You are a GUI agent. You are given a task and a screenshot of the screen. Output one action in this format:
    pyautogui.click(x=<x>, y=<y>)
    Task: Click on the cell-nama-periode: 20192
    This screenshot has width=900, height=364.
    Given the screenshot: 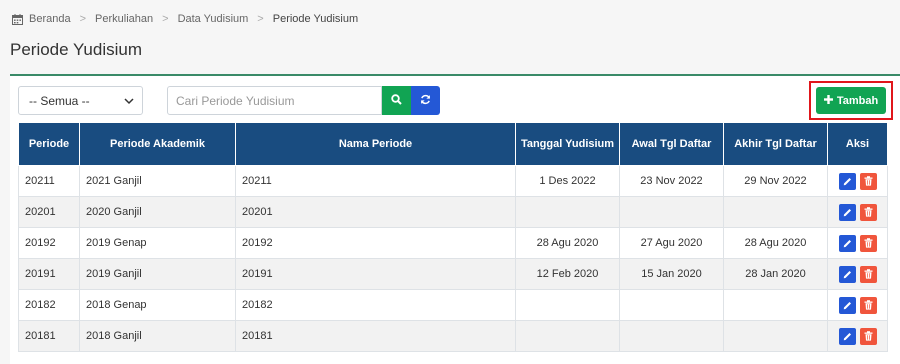 What is the action you would take?
    pyautogui.click(x=375, y=243)
    